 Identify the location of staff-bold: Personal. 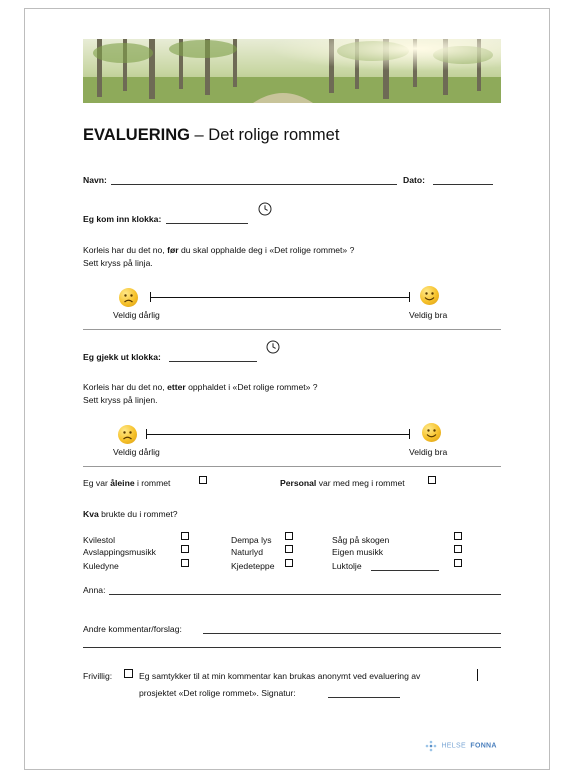
(298, 483).